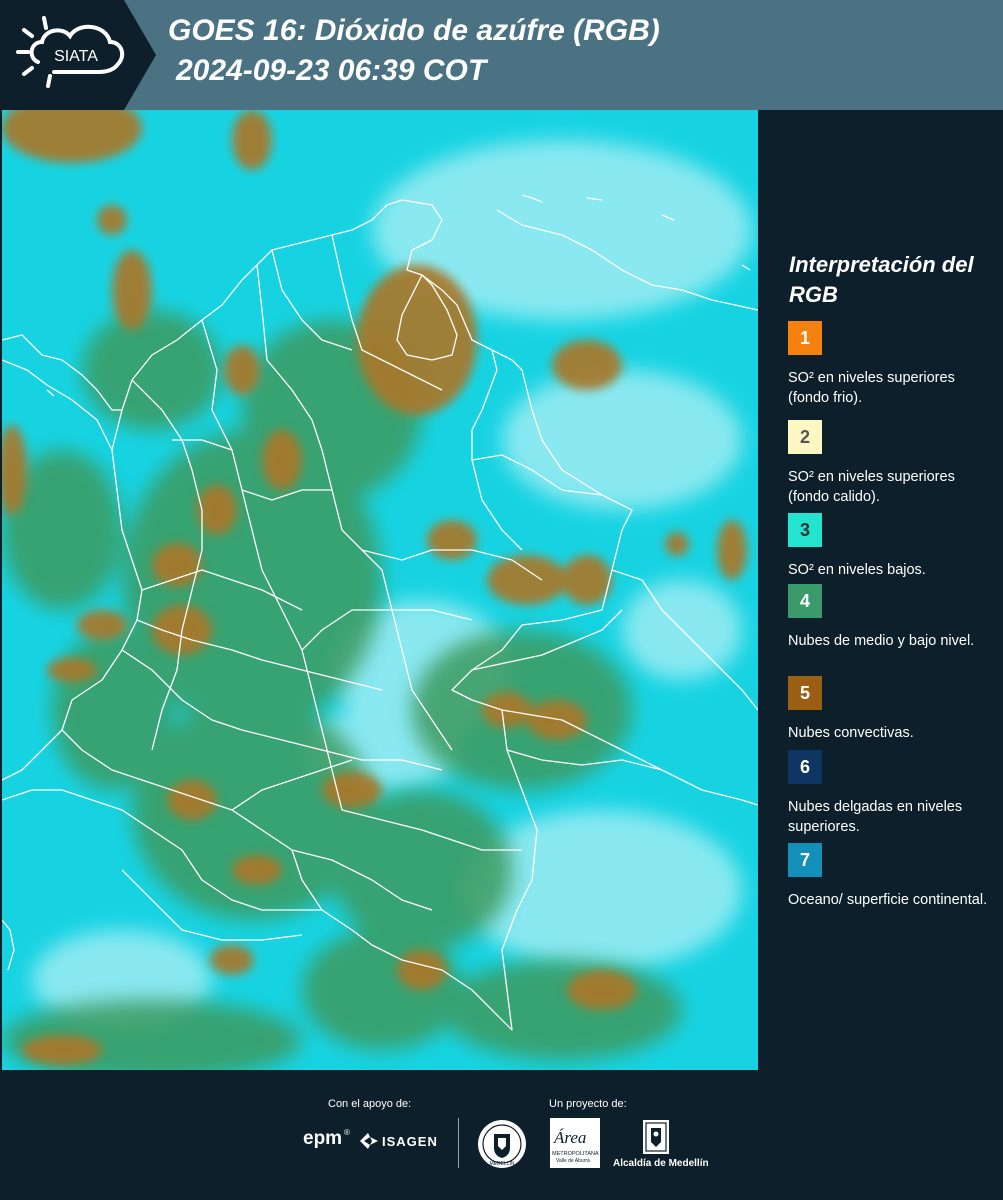 The height and width of the screenshot is (1200, 1003). Describe the element at coordinates (347, 1132) in the screenshot. I see `epm-logo-mark: ®` at that location.